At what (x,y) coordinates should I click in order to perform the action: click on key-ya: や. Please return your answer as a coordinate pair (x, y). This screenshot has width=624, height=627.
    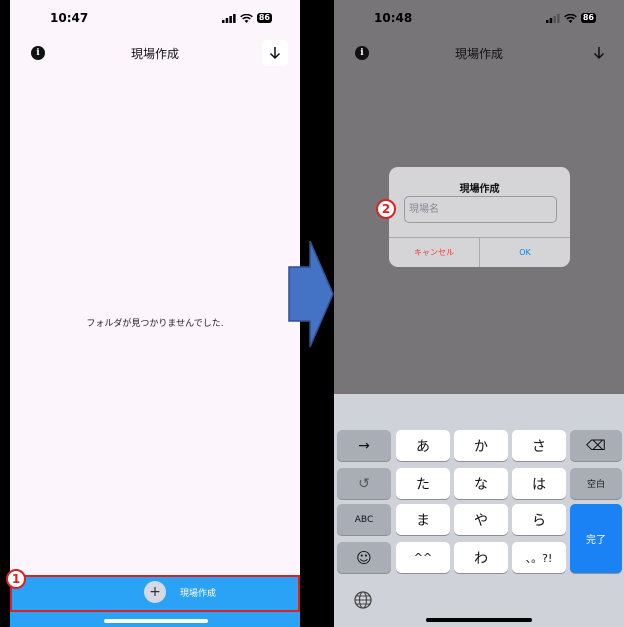
    Looking at the image, I should click on (481, 519).